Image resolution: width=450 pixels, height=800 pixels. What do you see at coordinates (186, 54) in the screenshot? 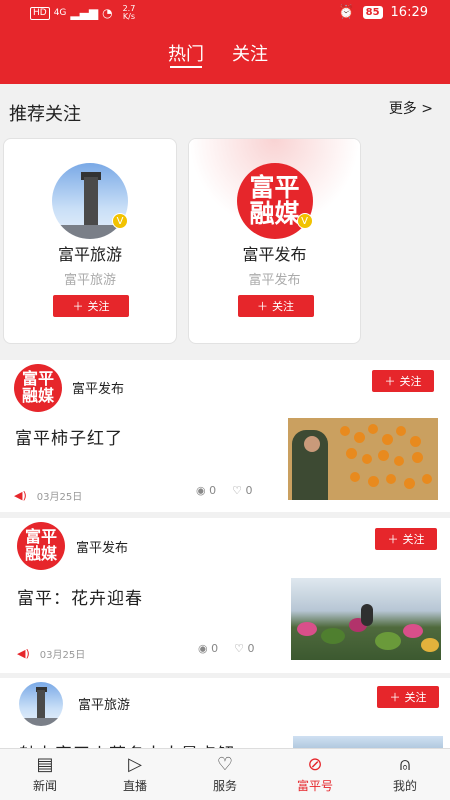
I see `tab-hot: 热门` at bounding box center [186, 54].